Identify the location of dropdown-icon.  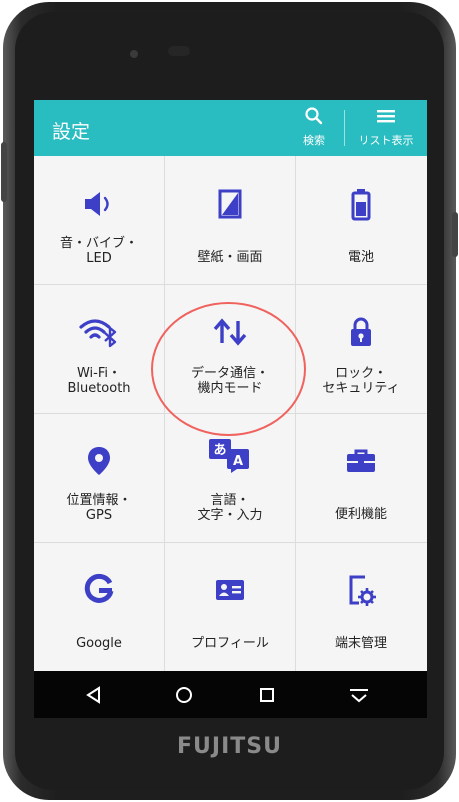
(359, 695).